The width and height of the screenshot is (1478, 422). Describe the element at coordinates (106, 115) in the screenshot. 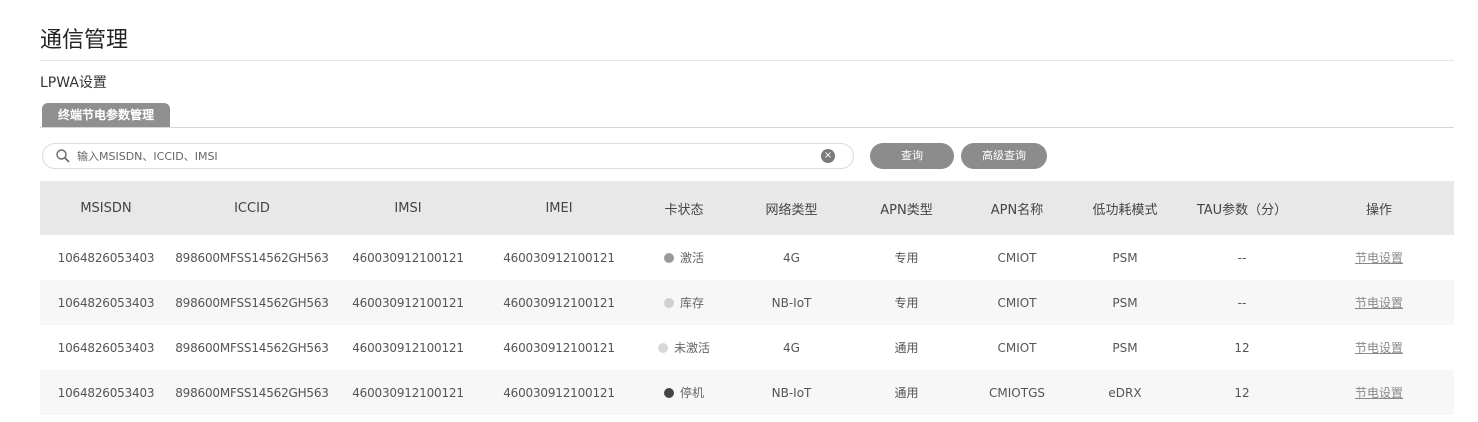

I see `tab-power-saving-params: 终端节电参数管理` at that location.